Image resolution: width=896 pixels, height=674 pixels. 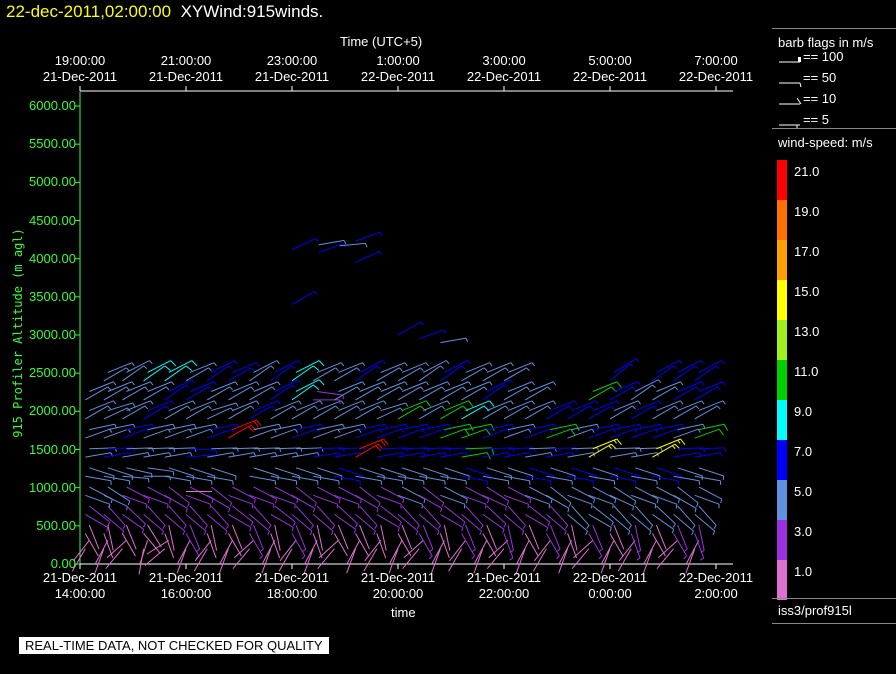 What do you see at coordinates (398, 593) in the screenshot?
I see `x-tick-time: 20:00:00` at bounding box center [398, 593].